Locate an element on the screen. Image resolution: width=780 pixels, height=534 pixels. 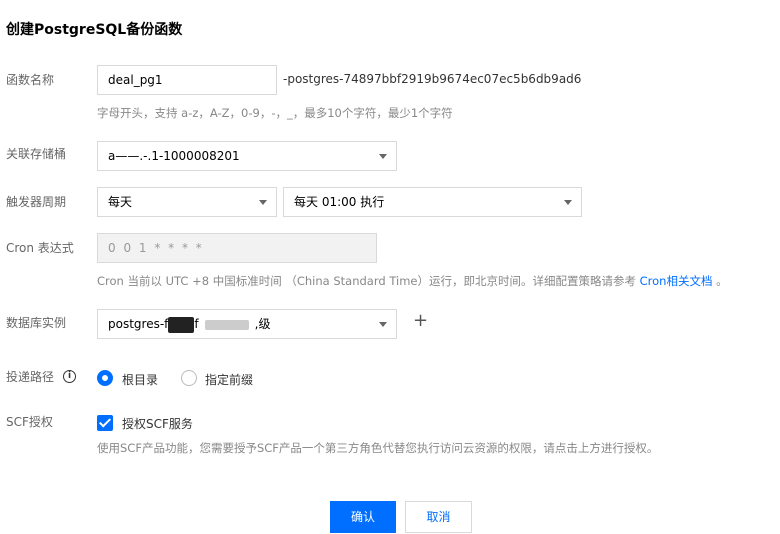
radio-specified-prefix is located at coordinates (189, 378).